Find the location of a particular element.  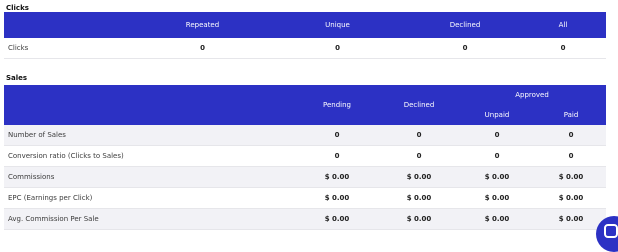

table-row: Commissions $ 0.00 $ 0.00 $ 0.00 $ 0.00 is located at coordinates (305, 177).